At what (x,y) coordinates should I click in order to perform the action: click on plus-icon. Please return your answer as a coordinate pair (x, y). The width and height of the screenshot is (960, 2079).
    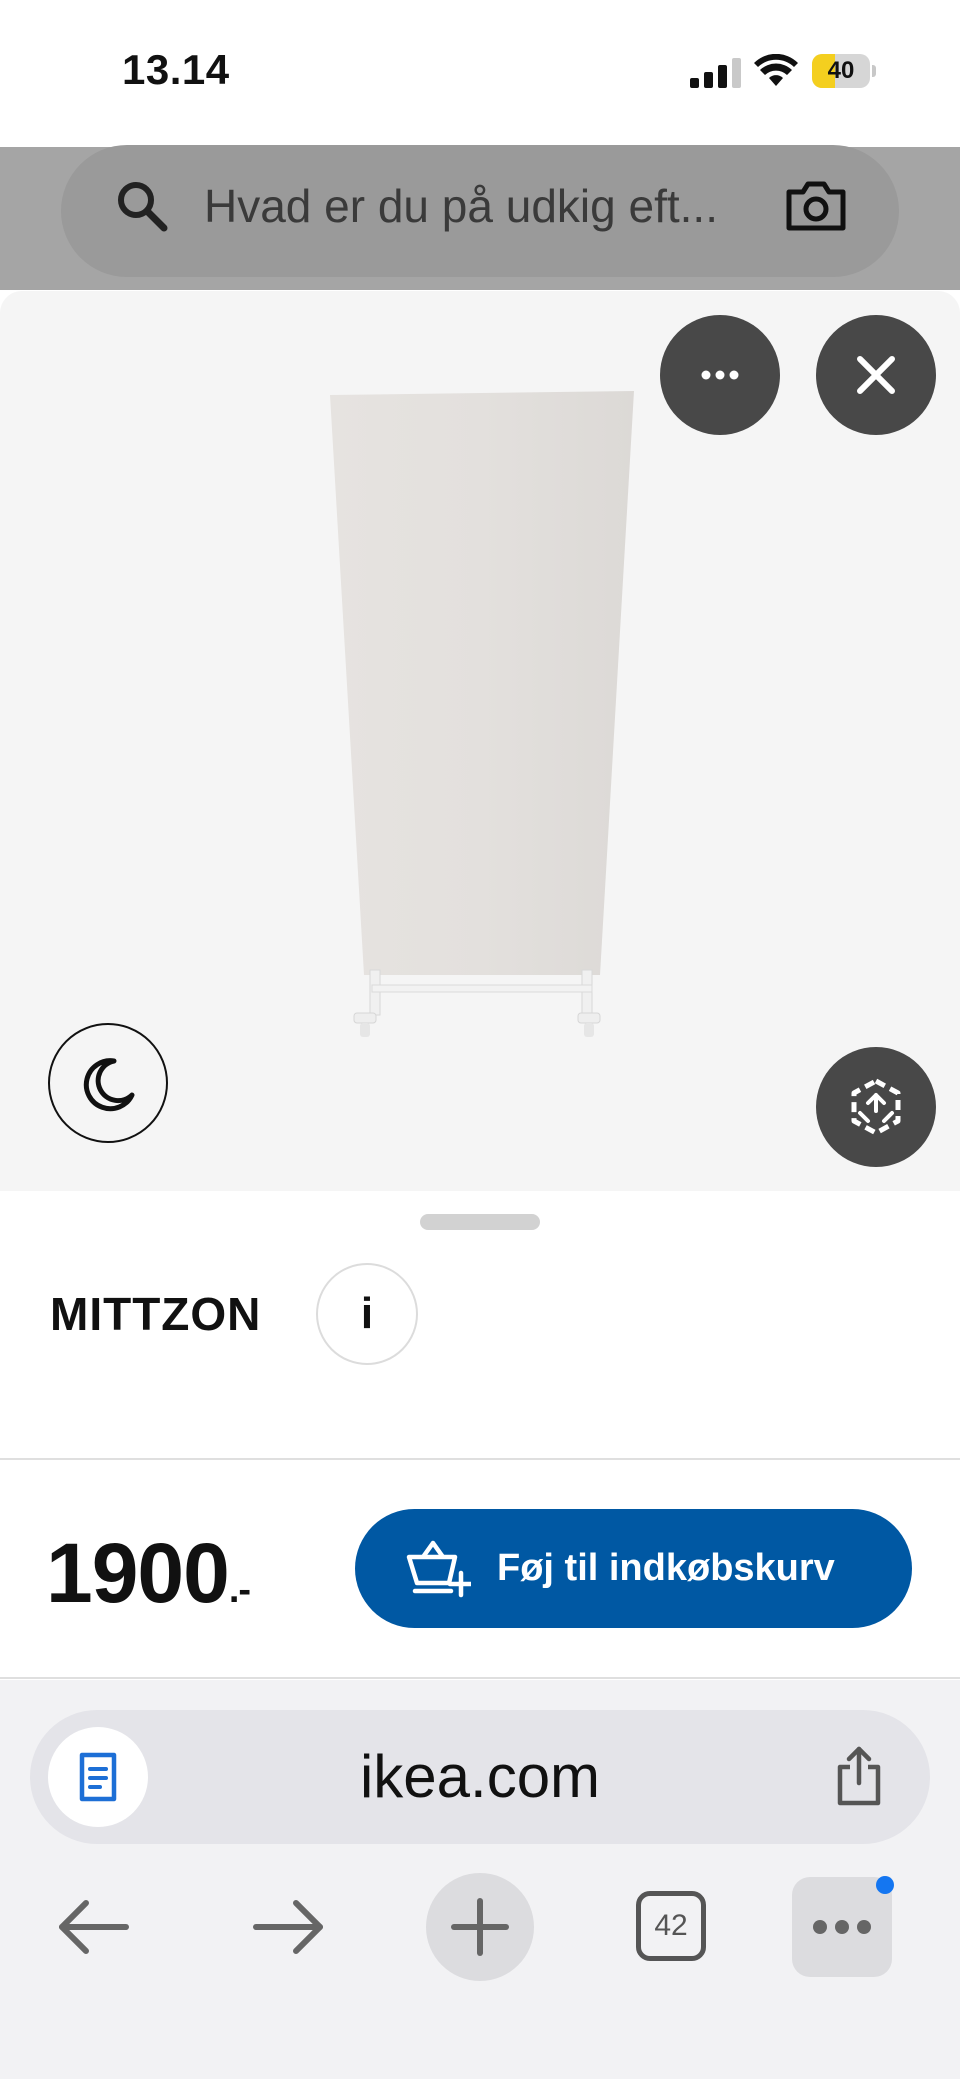
    Looking at the image, I should click on (480, 1927).